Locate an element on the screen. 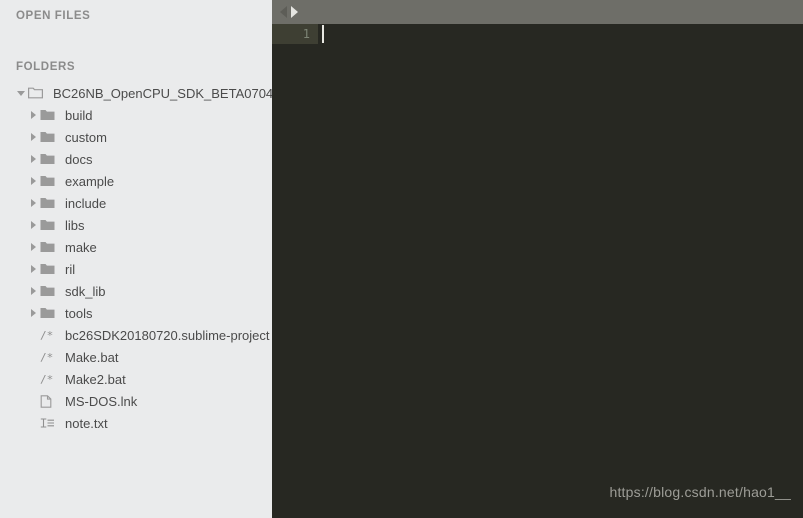  tree-folder-item: include is located at coordinates (136, 203).